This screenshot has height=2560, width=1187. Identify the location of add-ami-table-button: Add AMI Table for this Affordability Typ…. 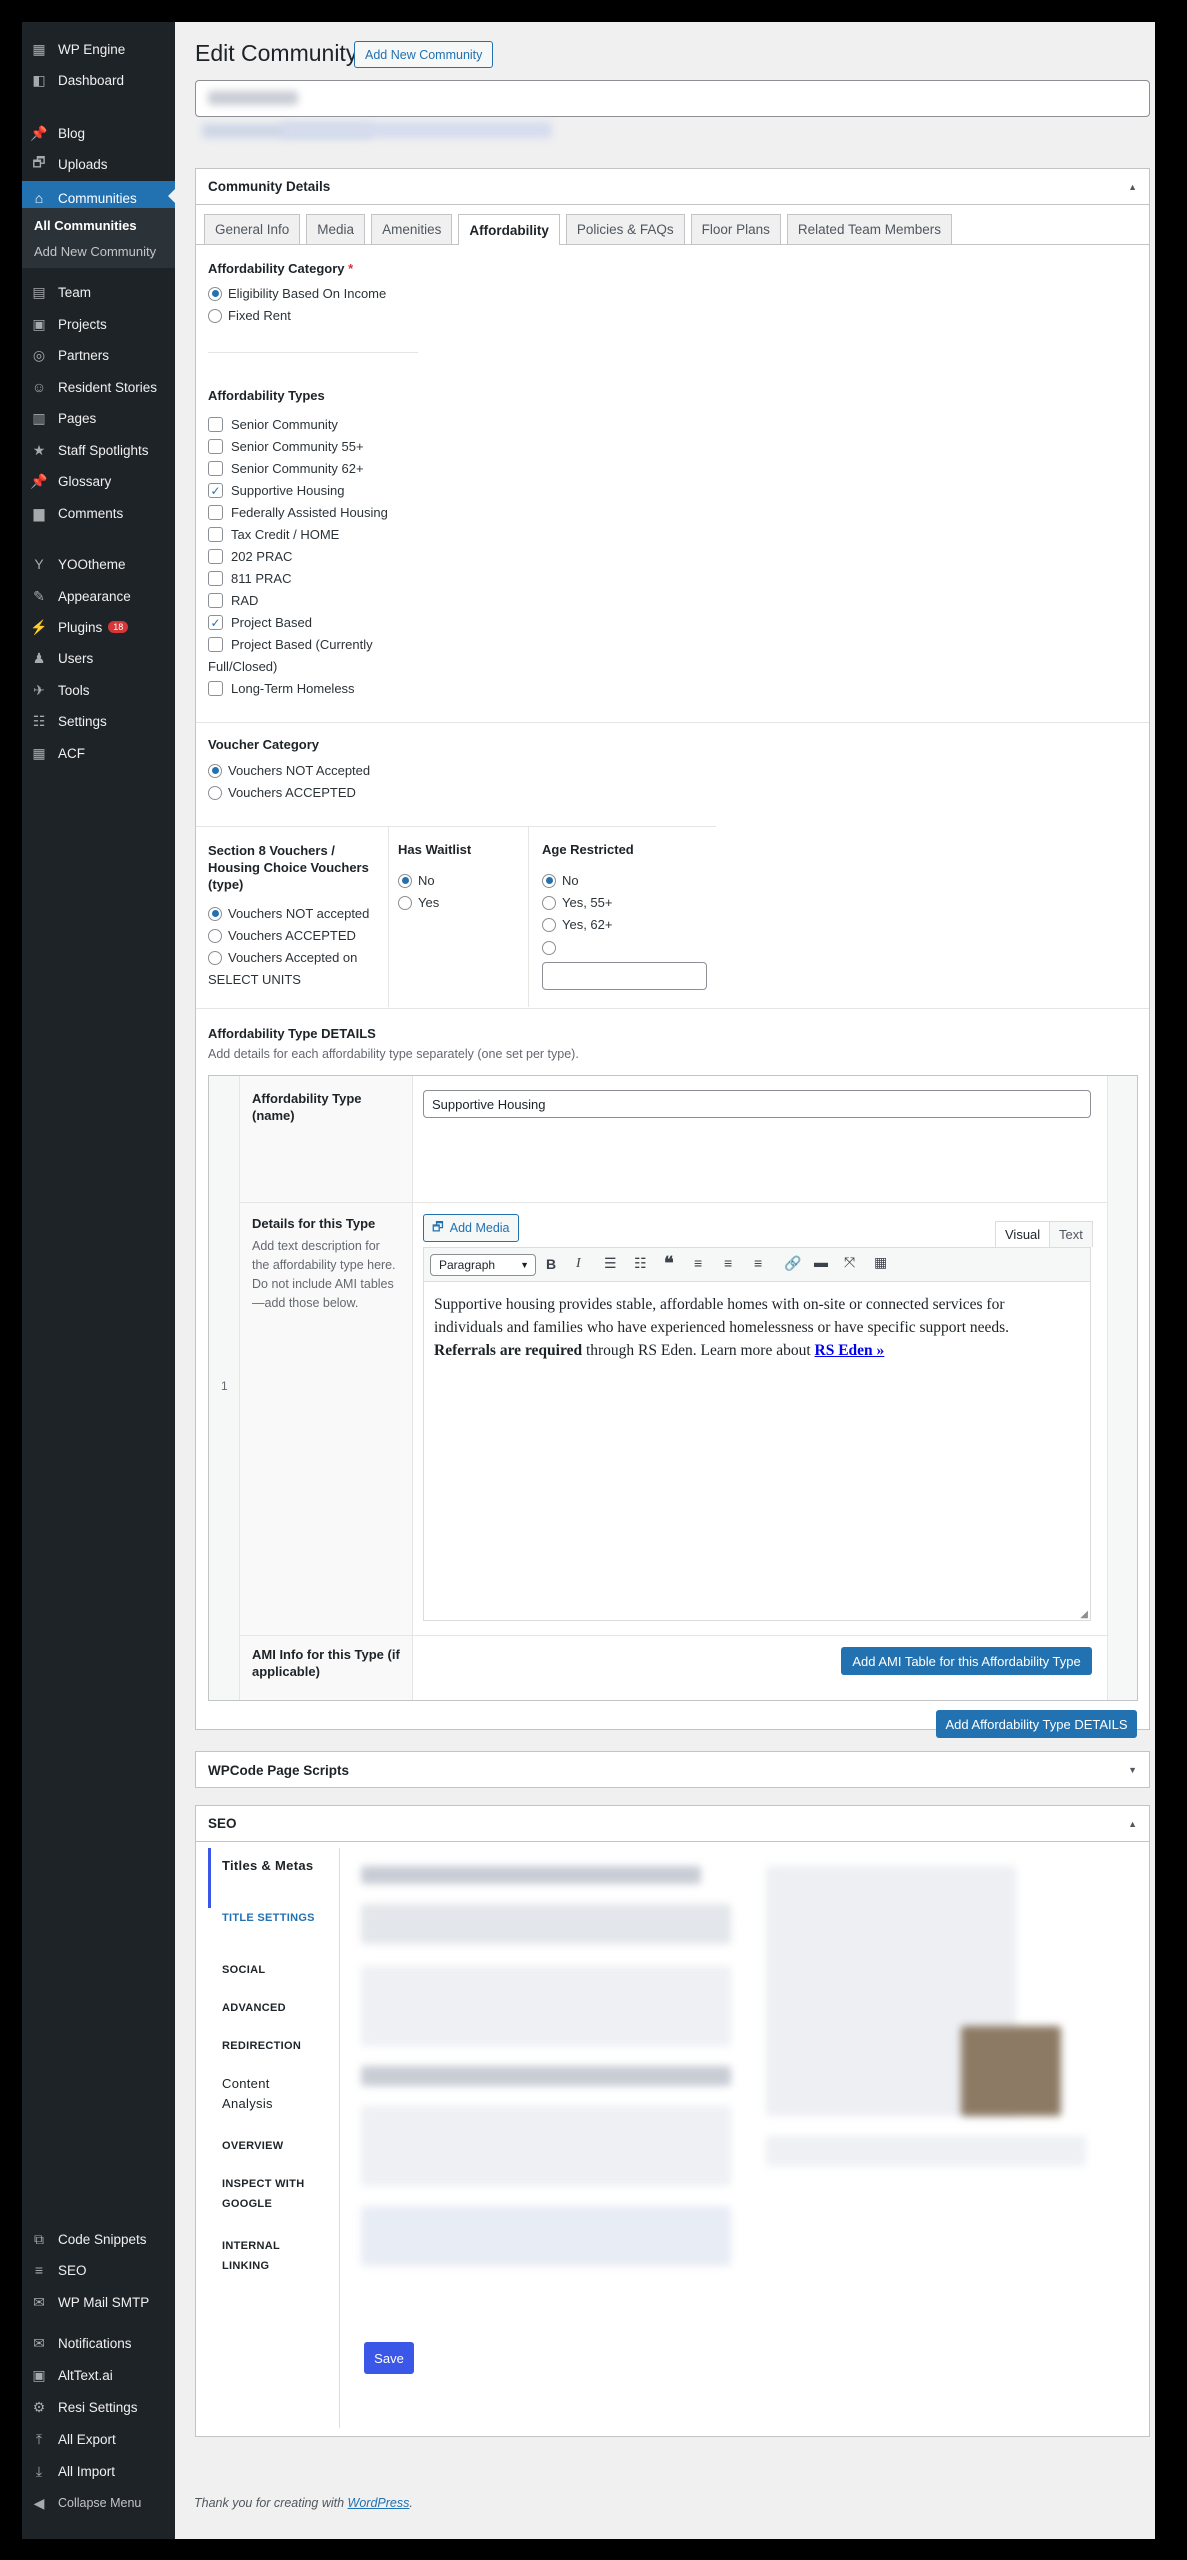
(966, 1661).